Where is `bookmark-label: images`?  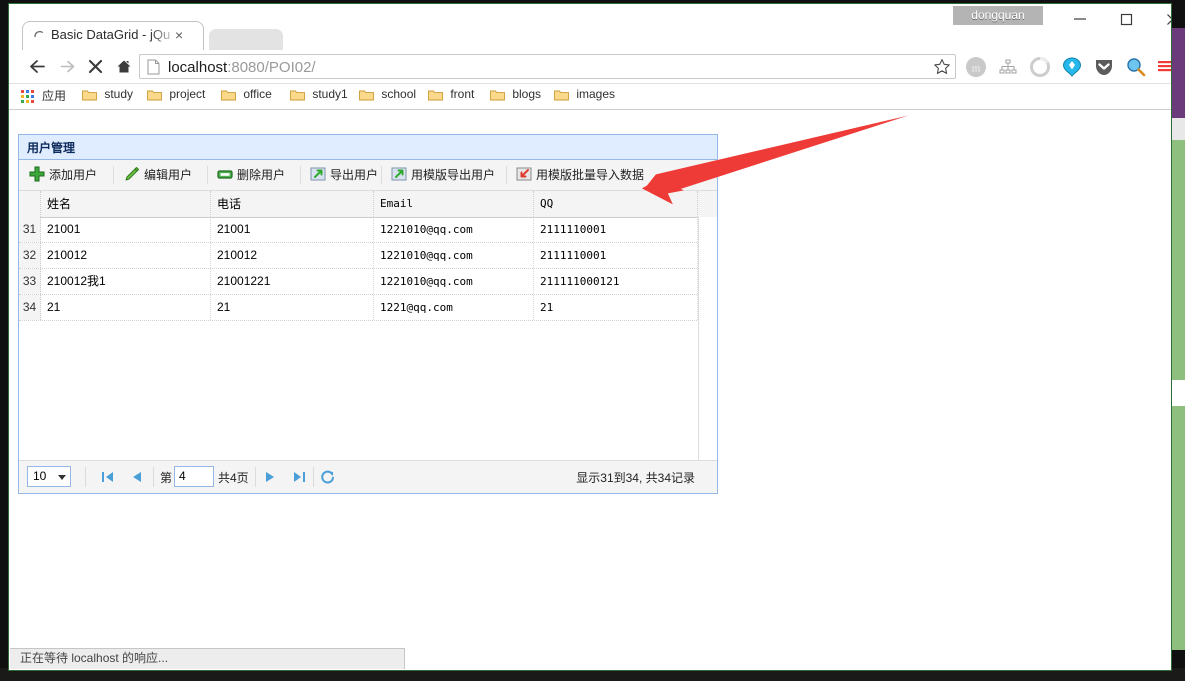 bookmark-label: images is located at coordinates (596, 94).